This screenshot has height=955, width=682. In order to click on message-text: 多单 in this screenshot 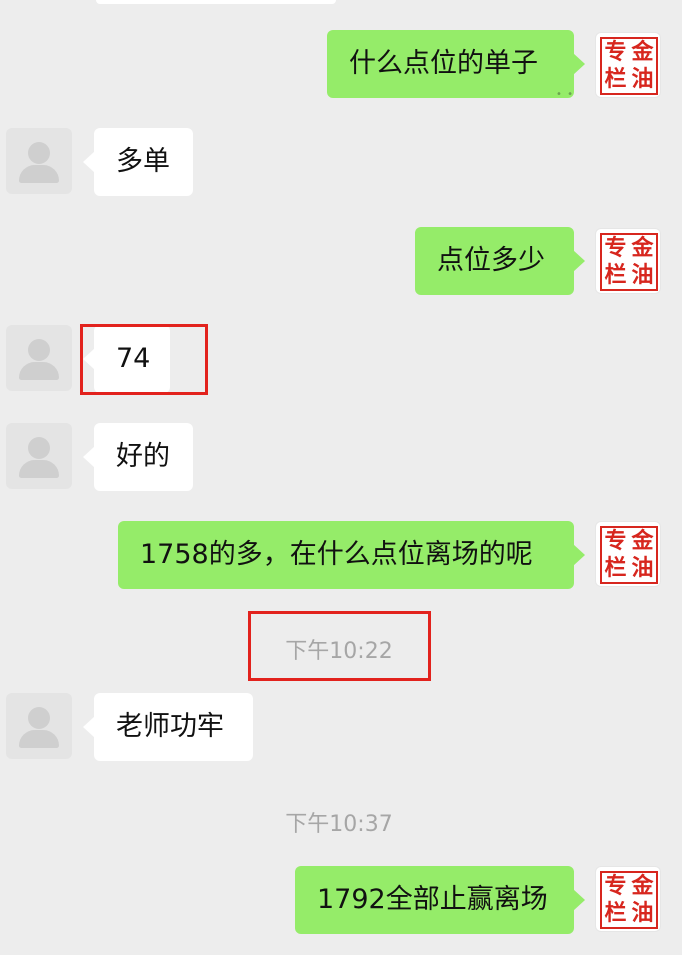, I will do `click(143, 161)`.